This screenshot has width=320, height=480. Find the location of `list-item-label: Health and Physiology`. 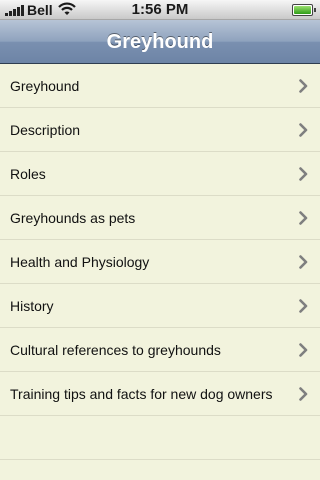

list-item-label: Health and Physiology is located at coordinates (80, 262).